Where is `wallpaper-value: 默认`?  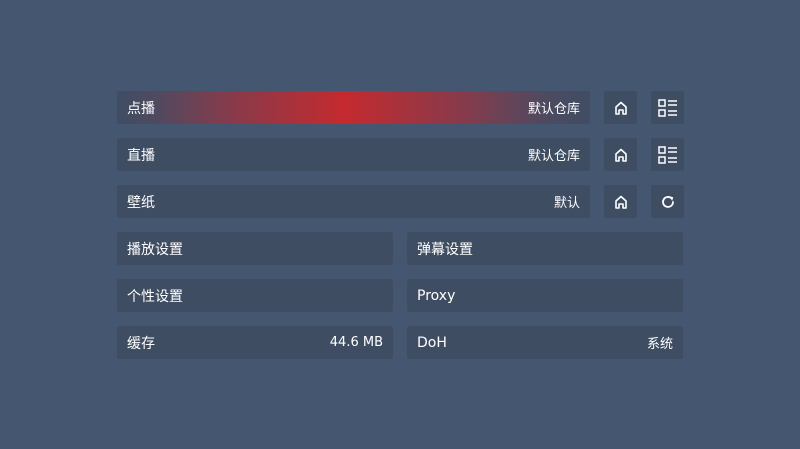
wallpaper-value: 默认 is located at coordinates (566, 203).